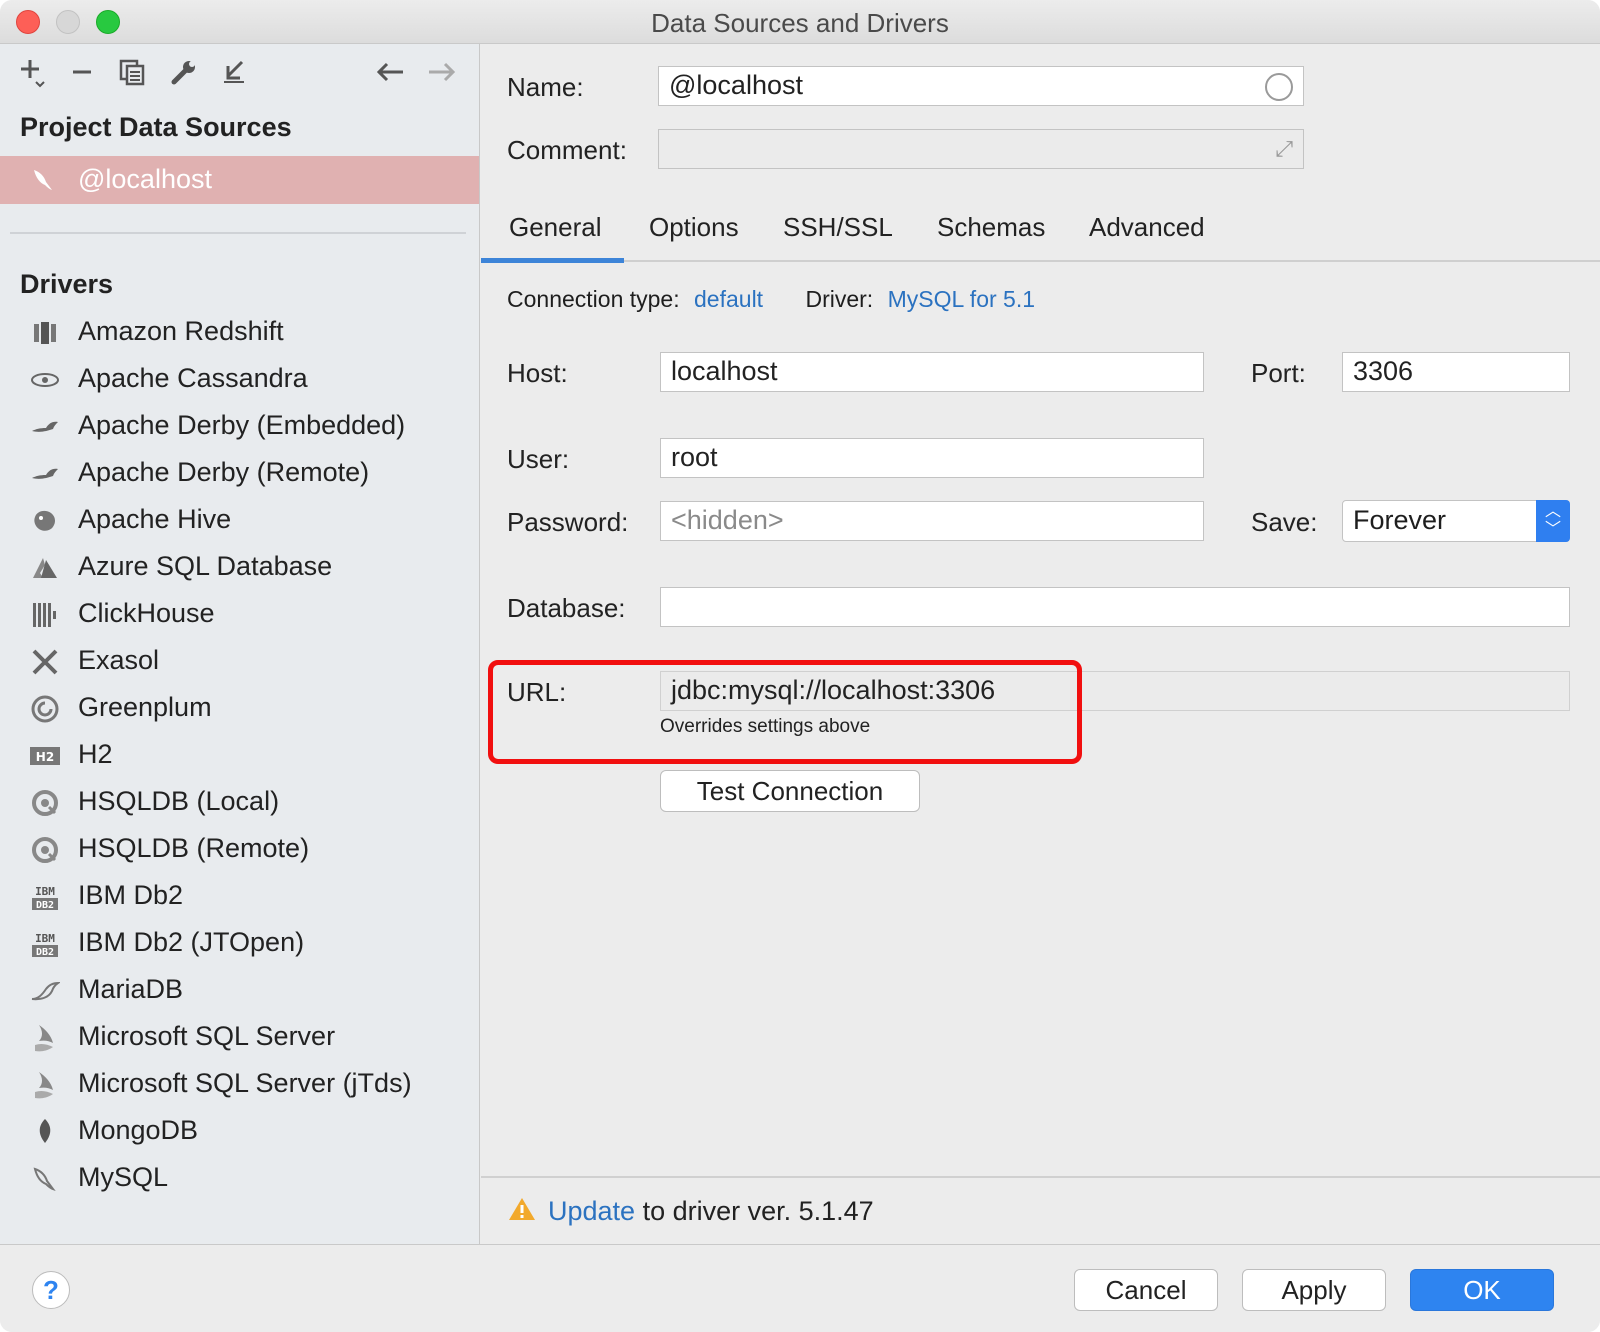  What do you see at coordinates (728, 299) in the screenshot?
I see `connection-type-link: default` at bounding box center [728, 299].